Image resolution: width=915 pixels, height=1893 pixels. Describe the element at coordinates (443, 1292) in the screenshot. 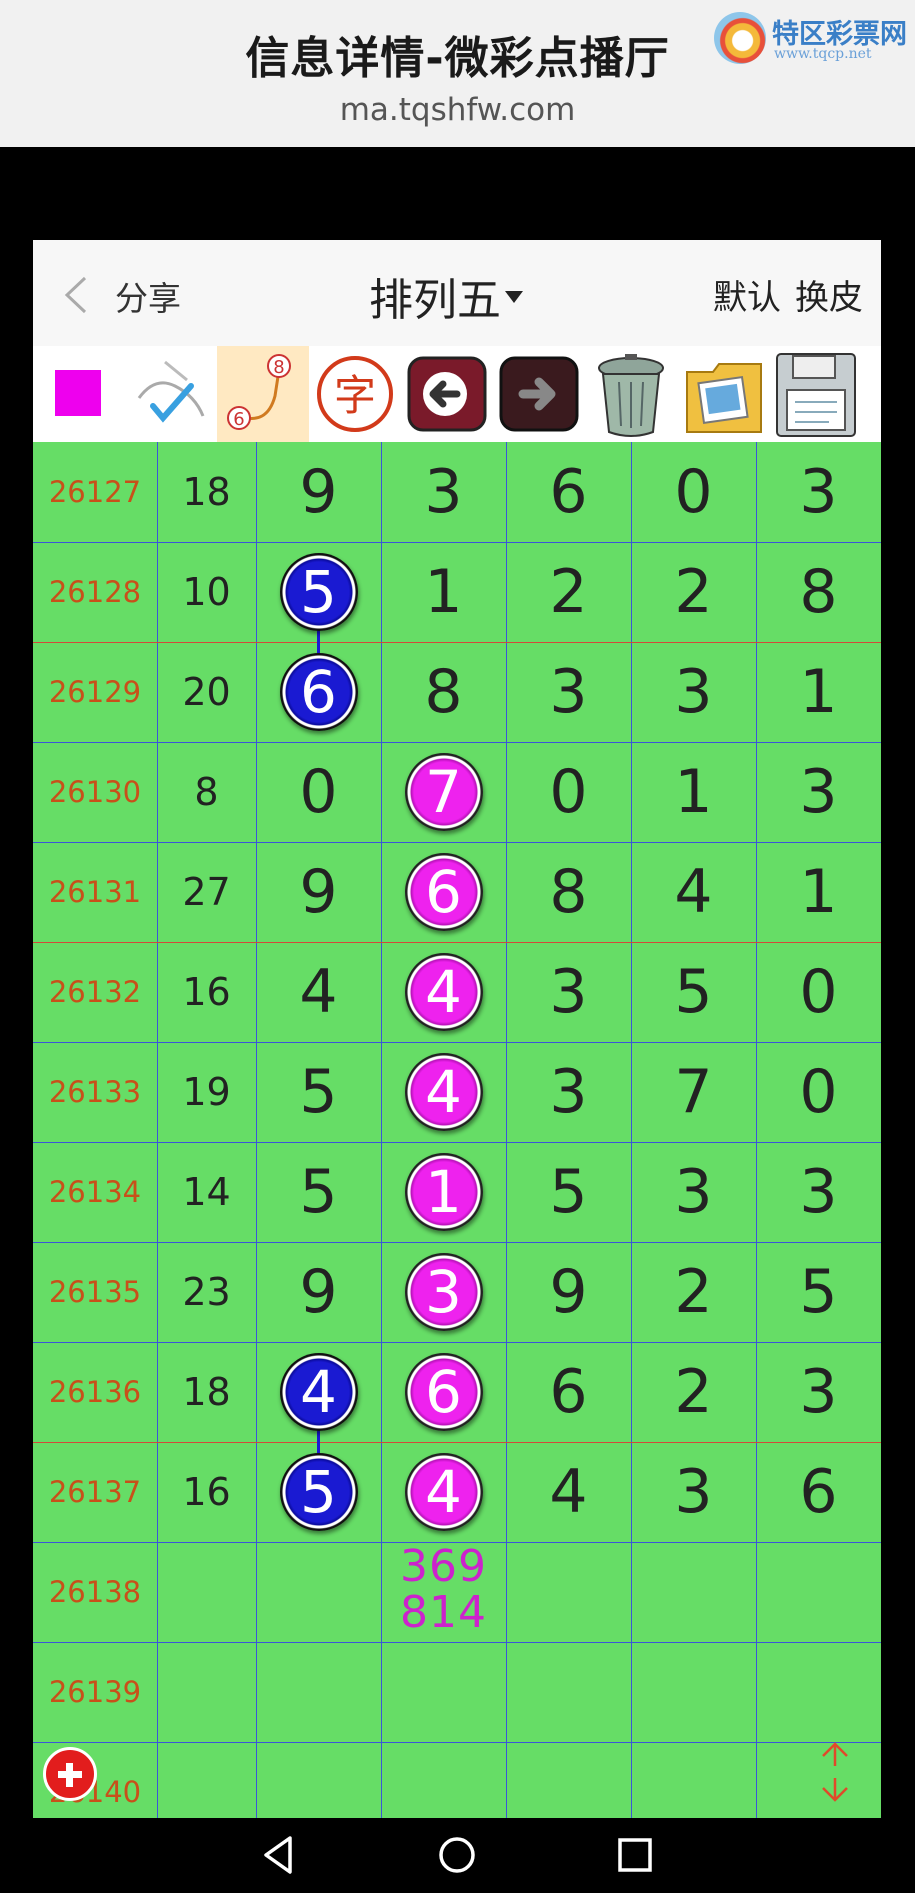

I see `digit-ball: 3` at that location.